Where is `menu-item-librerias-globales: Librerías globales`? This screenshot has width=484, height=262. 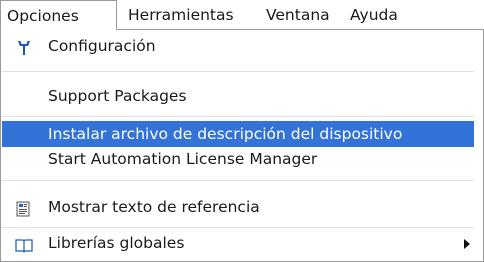 menu-item-librerias-globales: Librerías globales is located at coordinates (238, 243).